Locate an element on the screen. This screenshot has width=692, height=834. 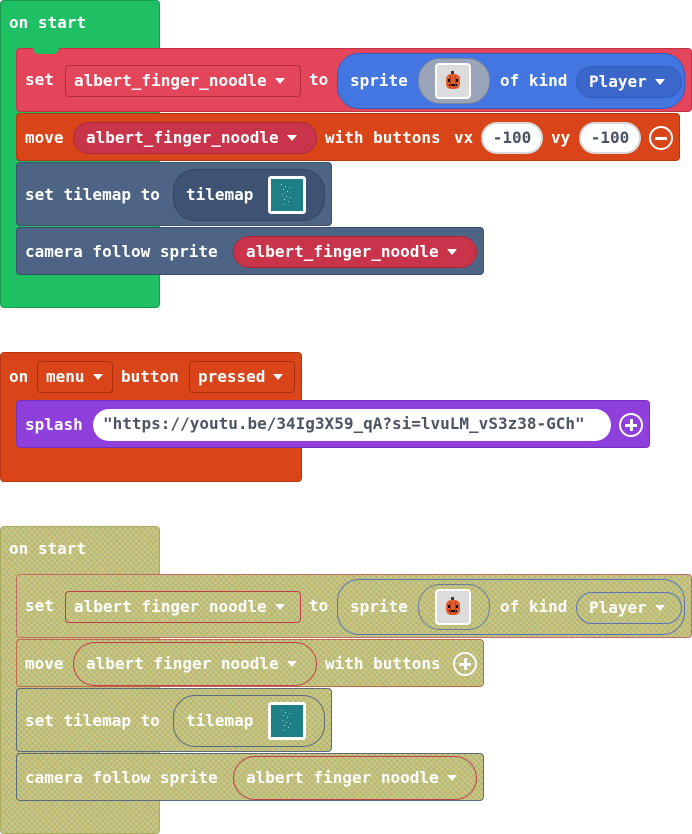
disabled-set-tilemap-statement: set tilemap to tilemap is located at coordinates (174, 720).